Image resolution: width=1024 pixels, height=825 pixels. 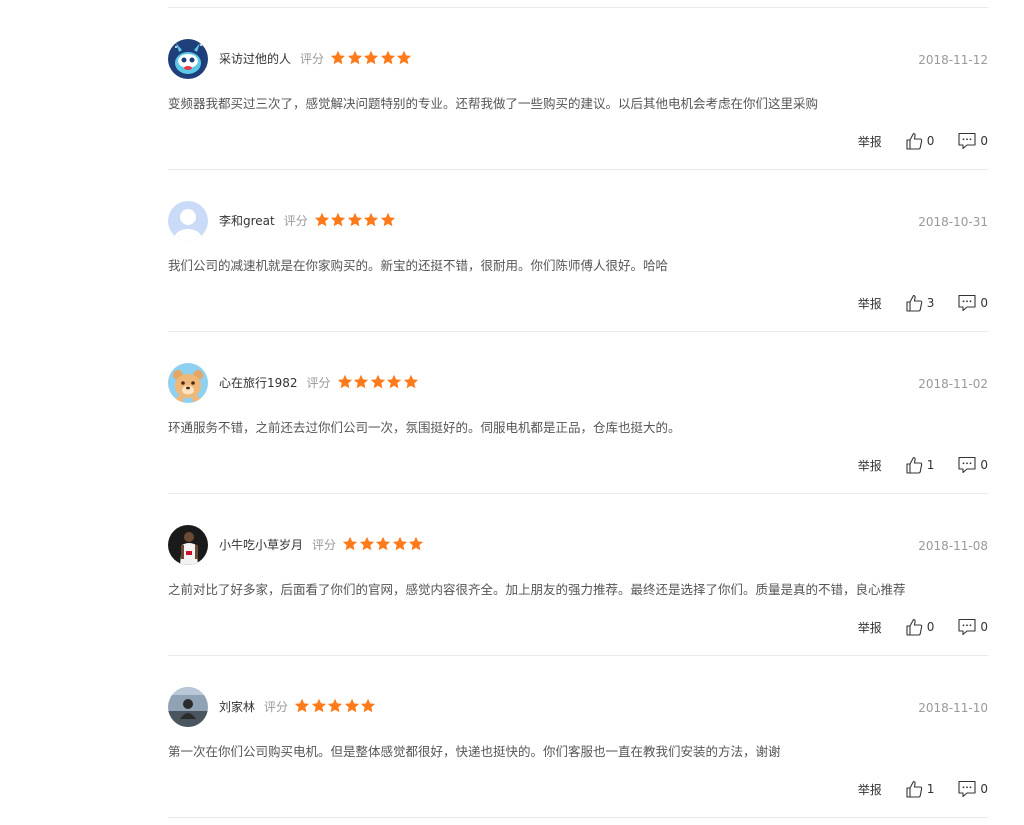 I want to click on review-actions: 举报 3 0, so click(x=923, y=303).